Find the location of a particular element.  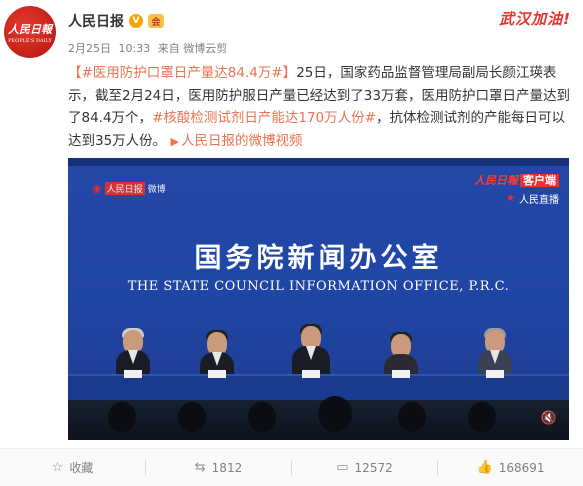

avatar: 人民日報 PEOPLE'S DAILY is located at coordinates (30, 32).